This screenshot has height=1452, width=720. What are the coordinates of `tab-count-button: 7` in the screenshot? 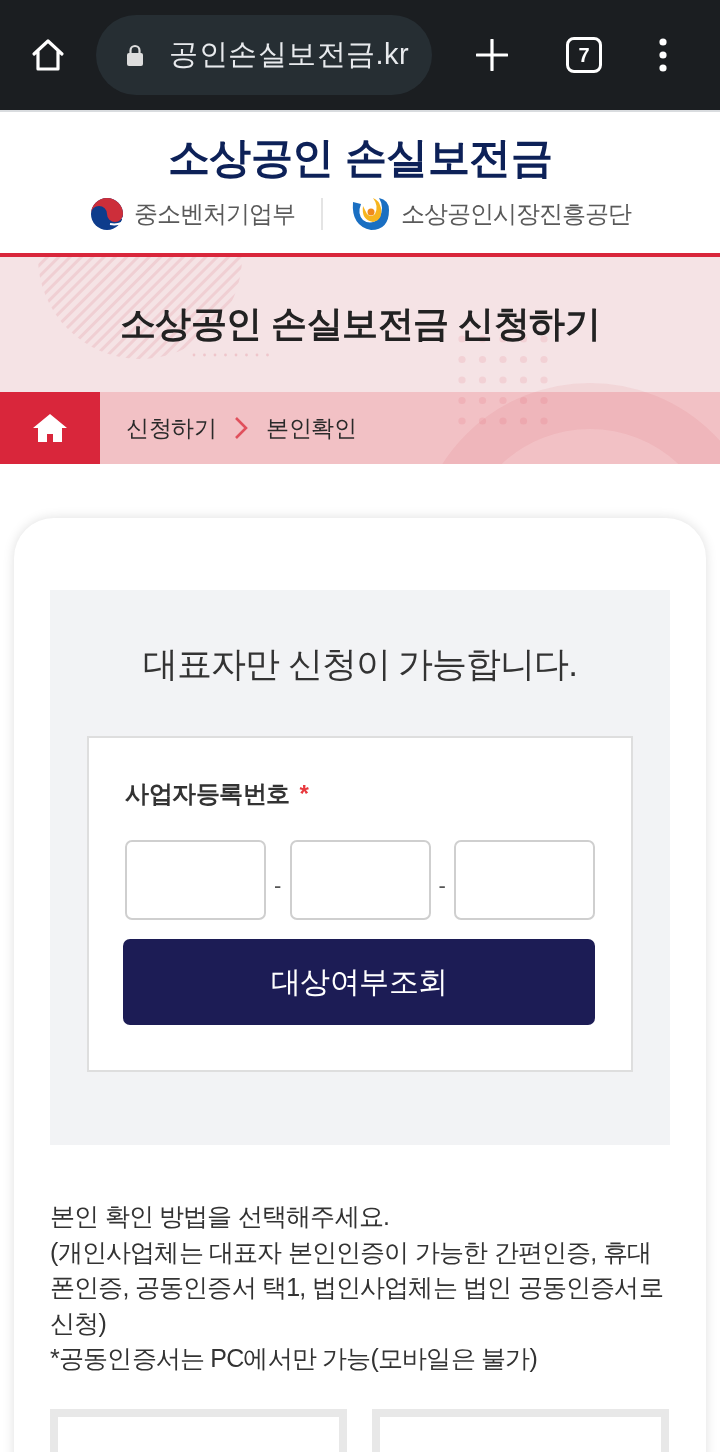 It's located at (584, 55).